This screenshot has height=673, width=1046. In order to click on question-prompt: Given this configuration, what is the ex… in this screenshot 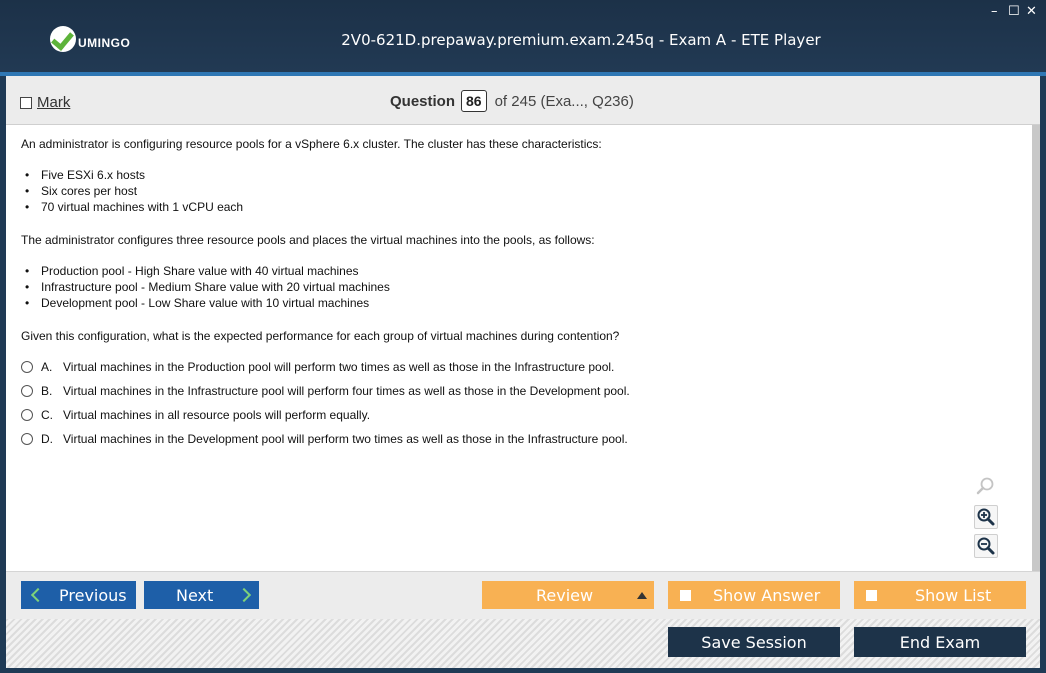, I will do `click(320, 336)`.